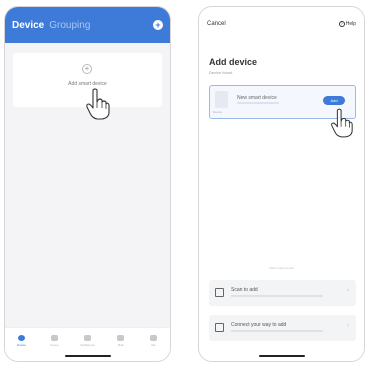 The height and width of the screenshot is (369, 369). Describe the element at coordinates (281, 24) in the screenshot. I see `top-bar: Cancel ? Help` at that location.